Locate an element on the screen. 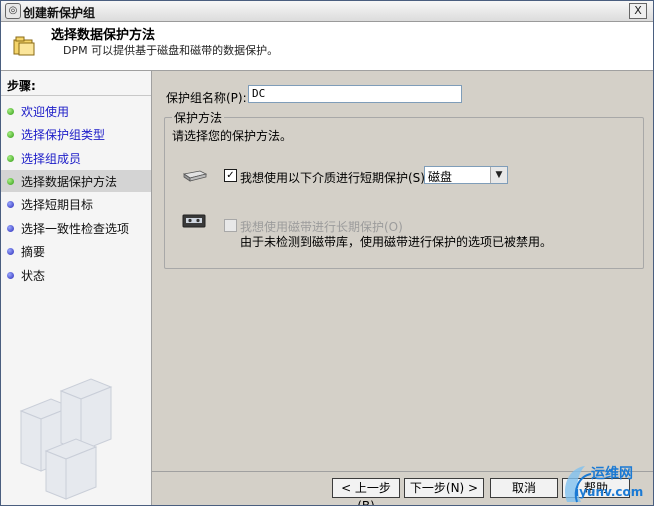  step-label: 选择保护组类型 is located at coordinates (63, 134).